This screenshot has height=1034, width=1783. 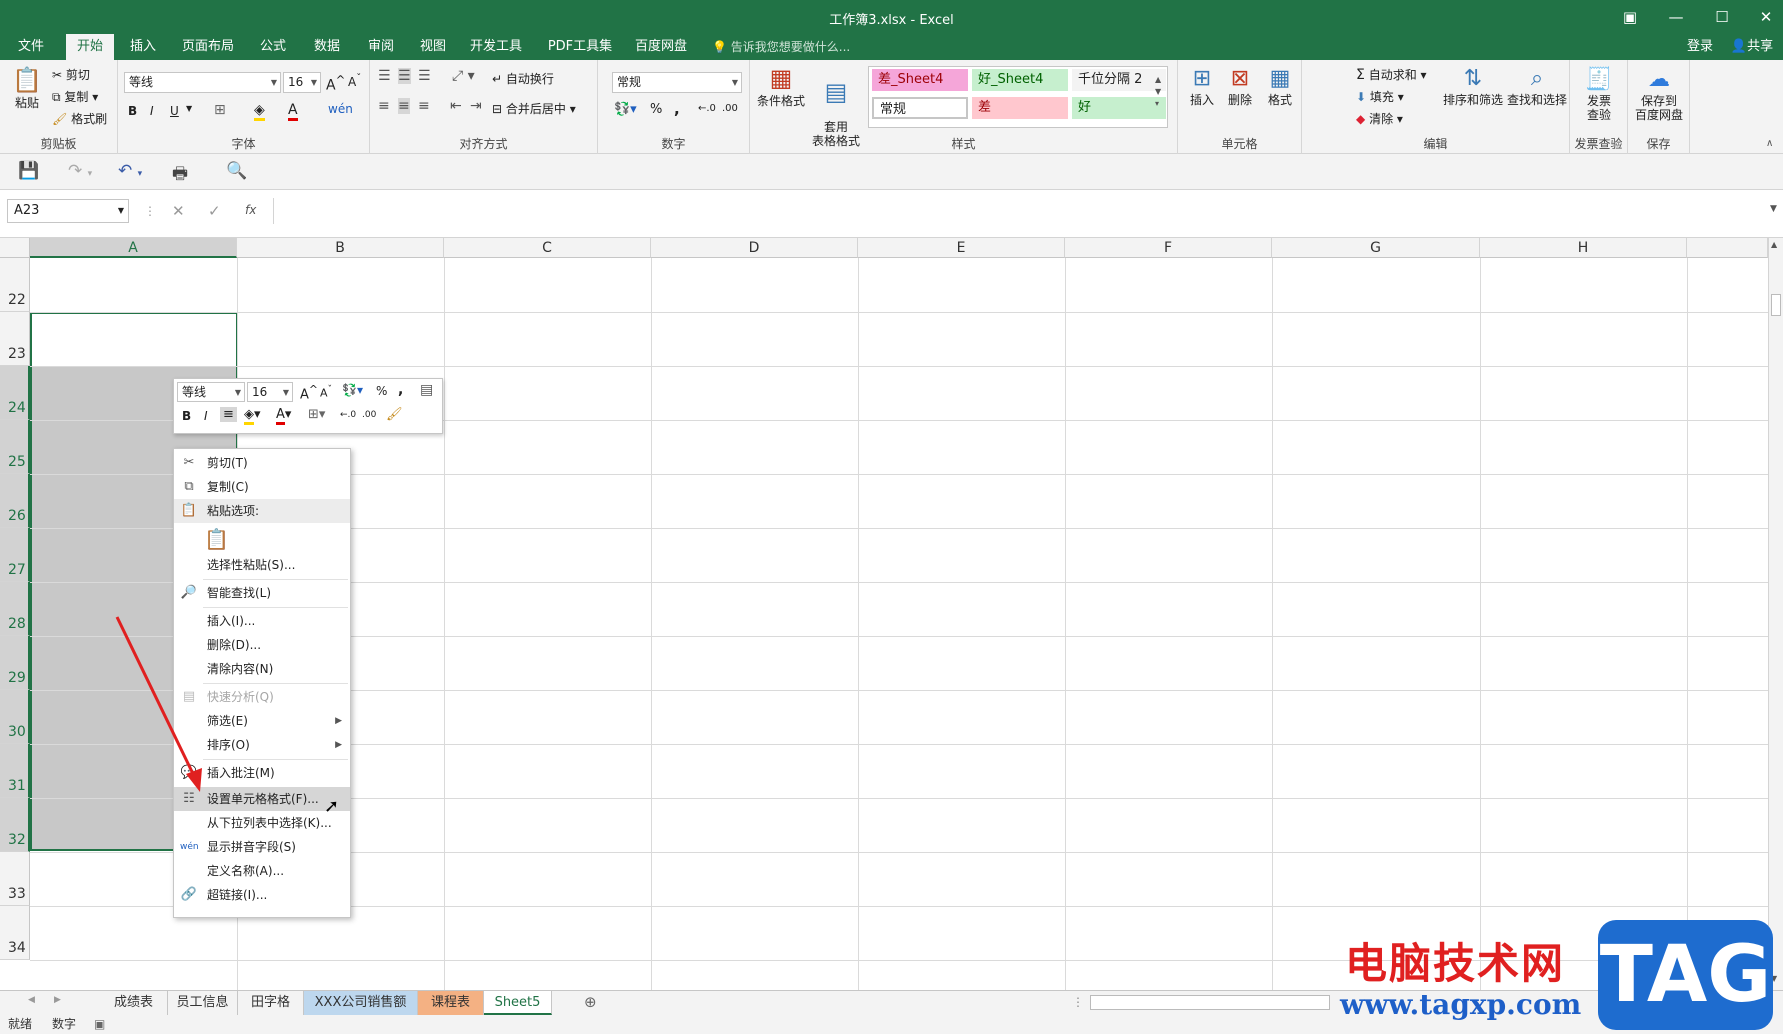 What do you see at coordinates (152, 111) in the screenshot?
I see `italic-button: I` at bounding box center [152, 111].